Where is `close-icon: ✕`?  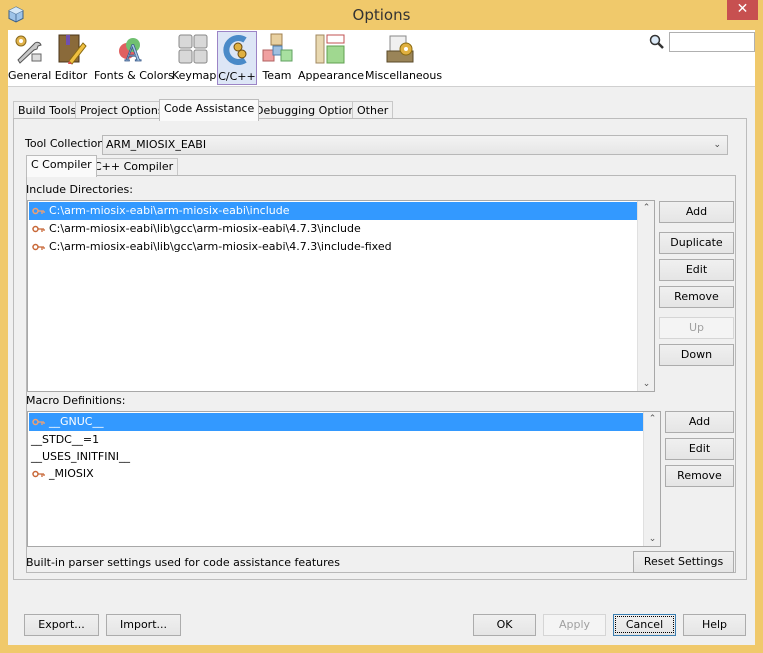
close-icon: ✕ is located at coordinates (742, 9).